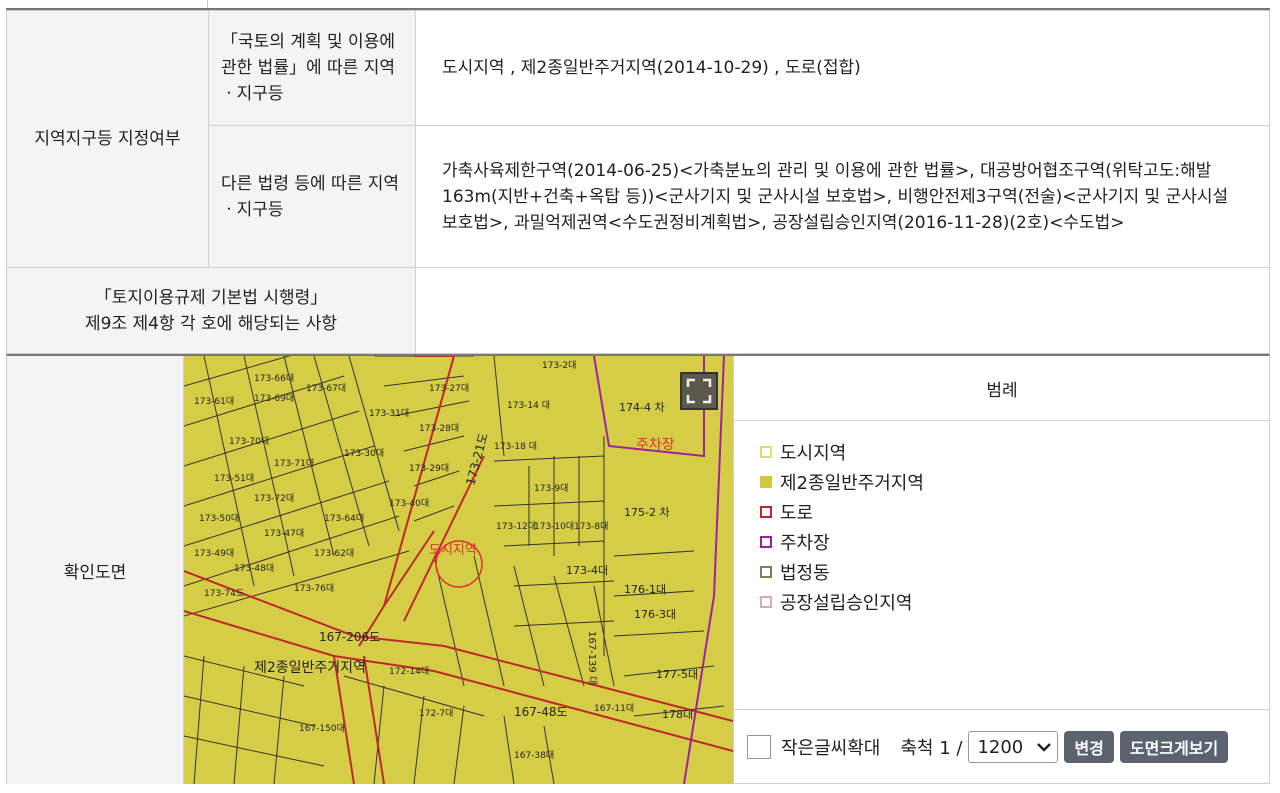 The height and width of the screenshot is (793, 1280). What do you see at coordinates (449, 388) in the screenshot?
I see `map-label-p21: 173-27대` at bounding box center [449, 388].